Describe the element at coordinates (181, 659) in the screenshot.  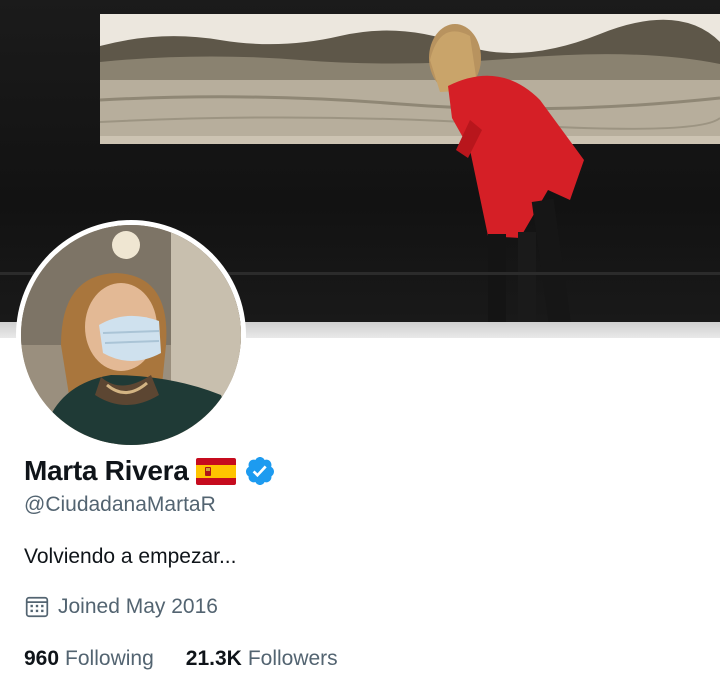
I see `profile-stats: 960 Following 21.3K Followers` at that location.